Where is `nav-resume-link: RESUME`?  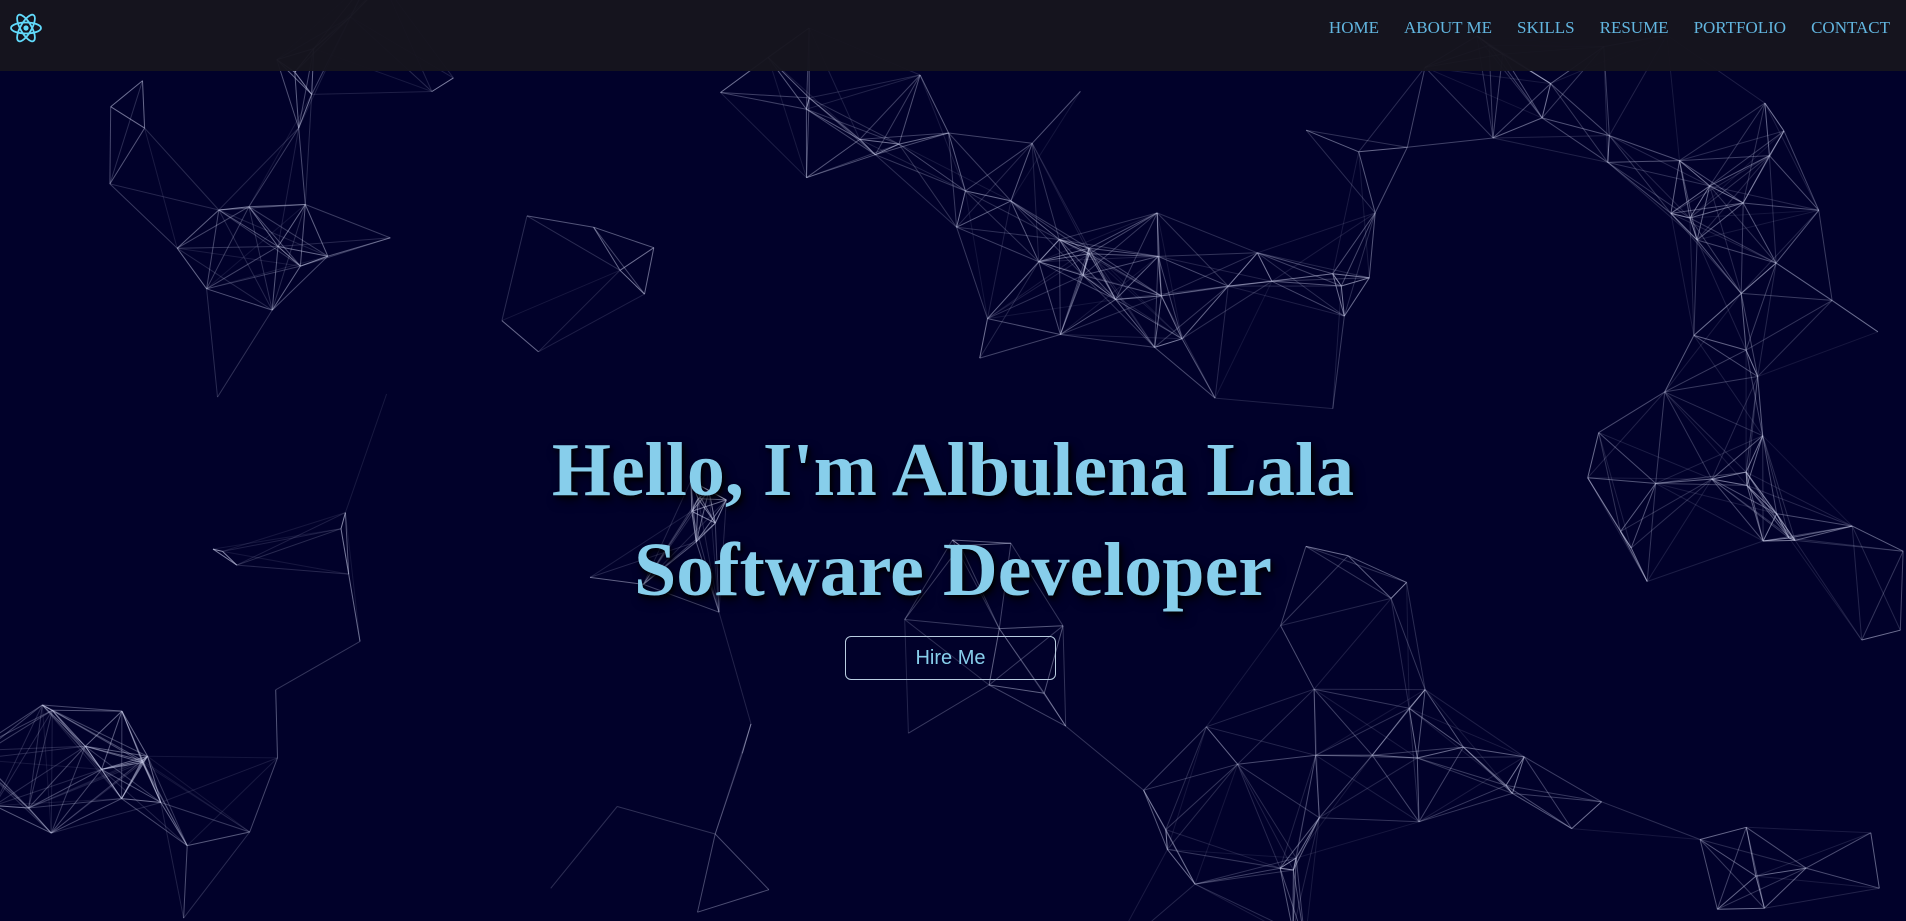 nav-resume-link: RESUME is located at coordinates (1634, 28).